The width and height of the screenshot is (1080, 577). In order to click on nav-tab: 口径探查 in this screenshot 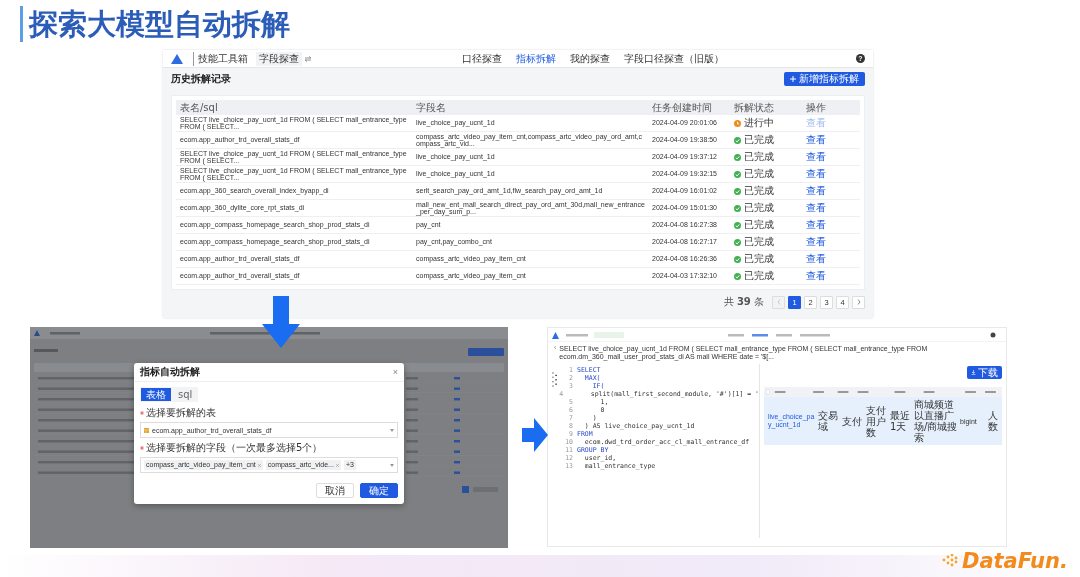, I will do `click(482, 58)`.